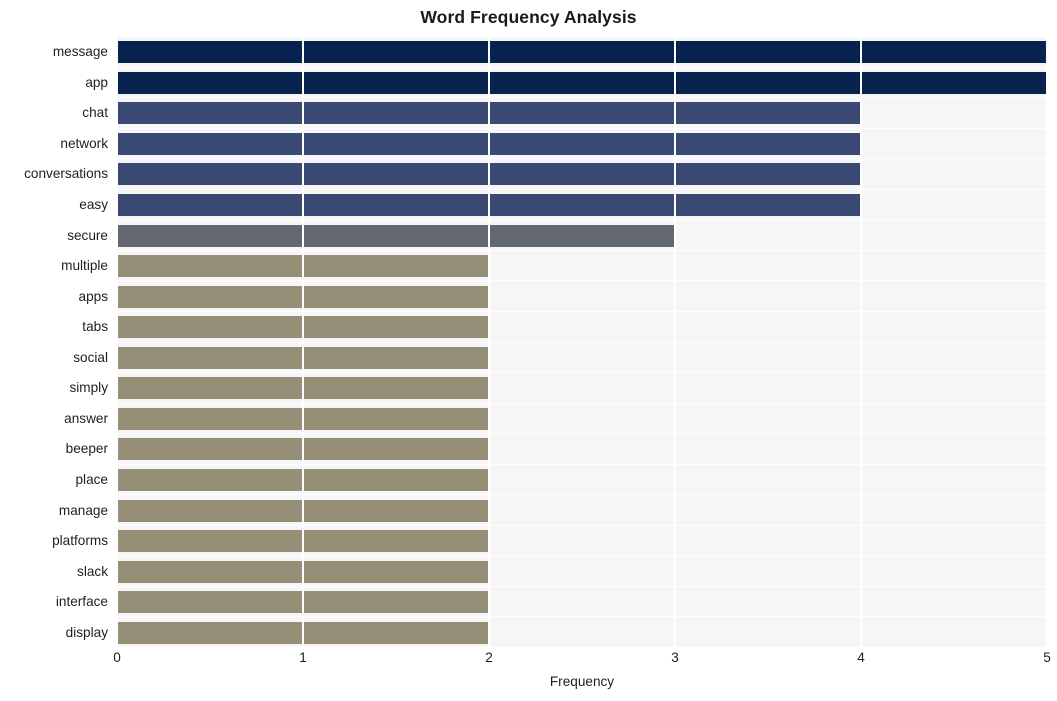 The height and width of the screenshot is (701, 1057). Describe the element at coordinates (95, 112) in the screenshot. I see `y-axis-tick-label: chat` at that location.